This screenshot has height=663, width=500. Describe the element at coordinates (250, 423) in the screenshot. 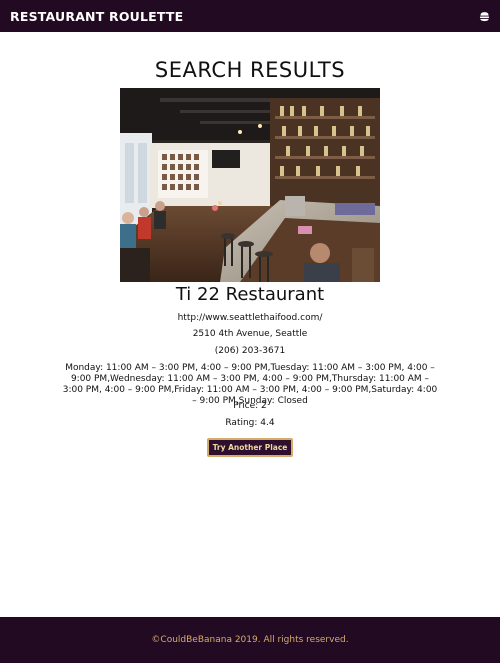

I see `restaurant-rating: Rating: 4.4` at that location.